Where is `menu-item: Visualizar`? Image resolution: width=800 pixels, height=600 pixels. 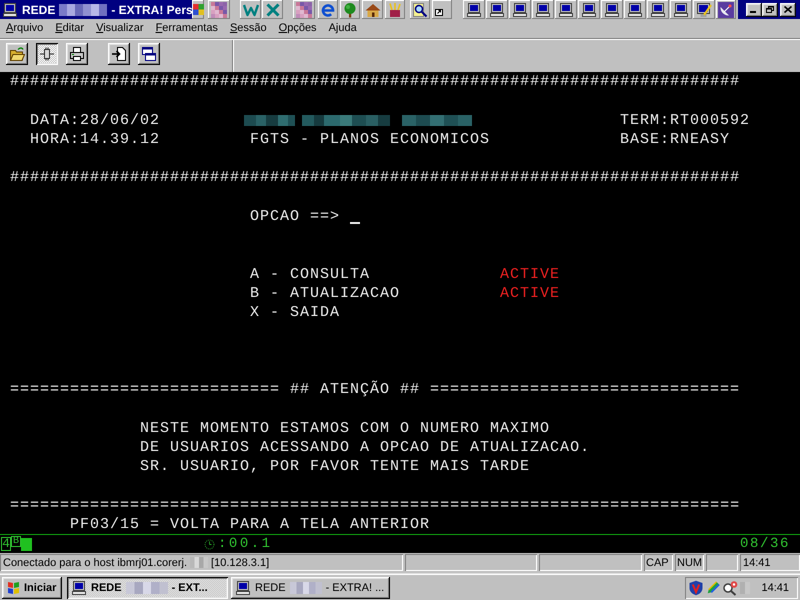 menu-item: Visualizar is located at coordinates (120, 28).